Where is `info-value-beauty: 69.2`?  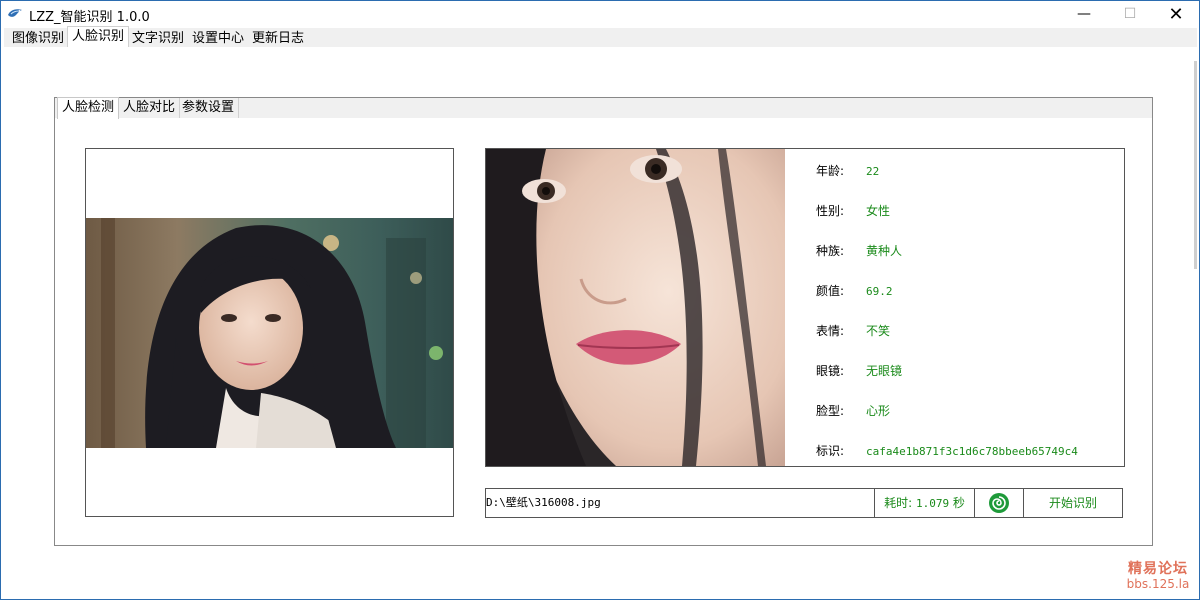 info-value-beauty: 69.2 is located at coordinates (879, 291).